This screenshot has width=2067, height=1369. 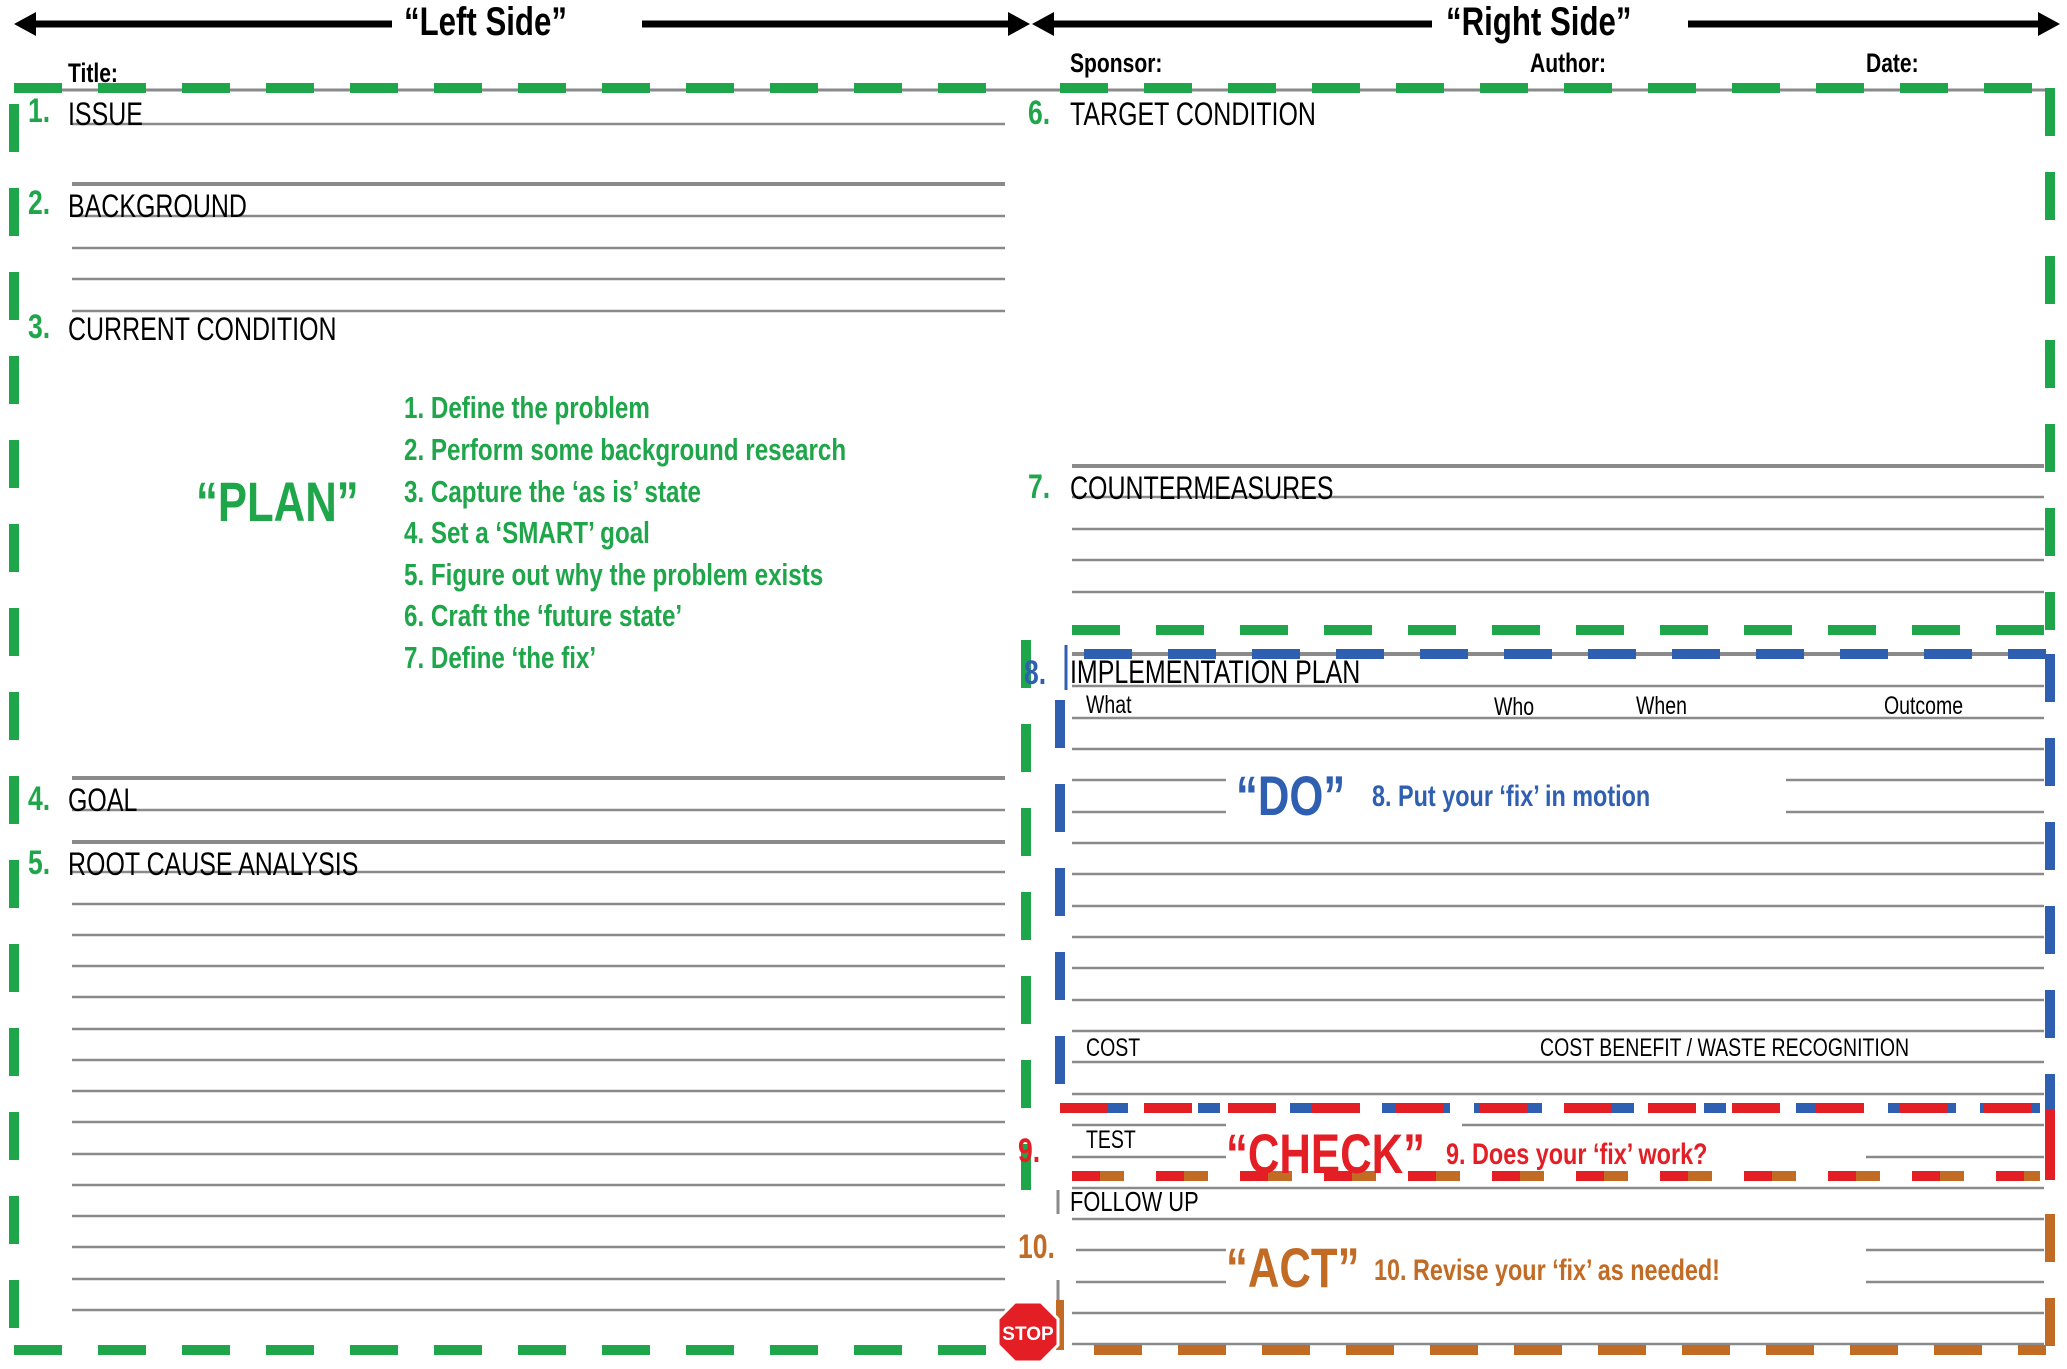 I want to click on section-follow-up-label: FOLLOW UP, so click(x=1134, y=1202).